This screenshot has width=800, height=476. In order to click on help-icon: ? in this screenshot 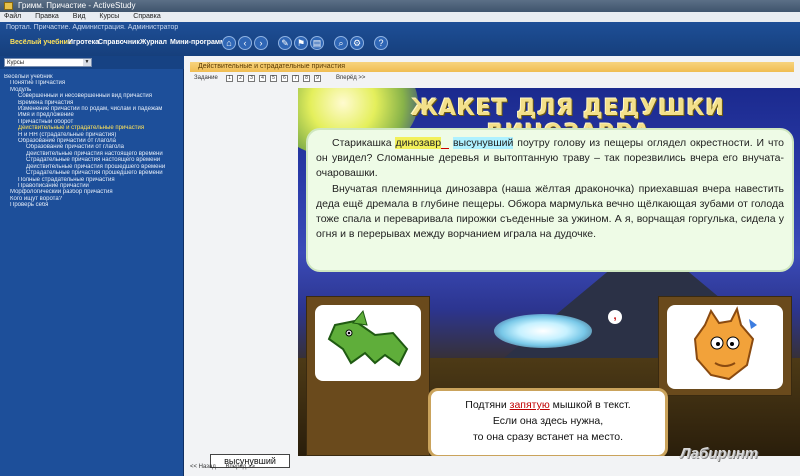, I will do `click(381, 43)`.